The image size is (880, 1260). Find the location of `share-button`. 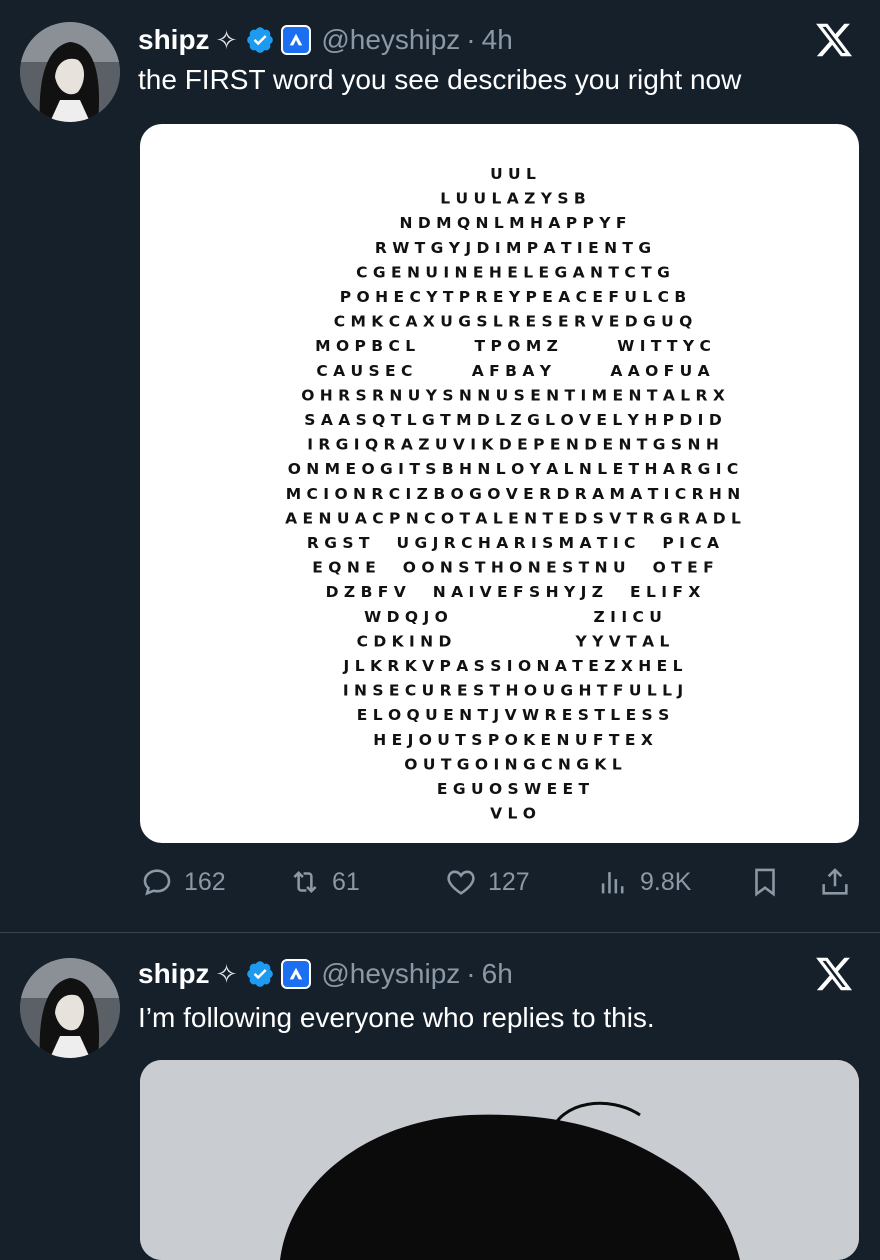

share-button is located at coordinates (835, 882).